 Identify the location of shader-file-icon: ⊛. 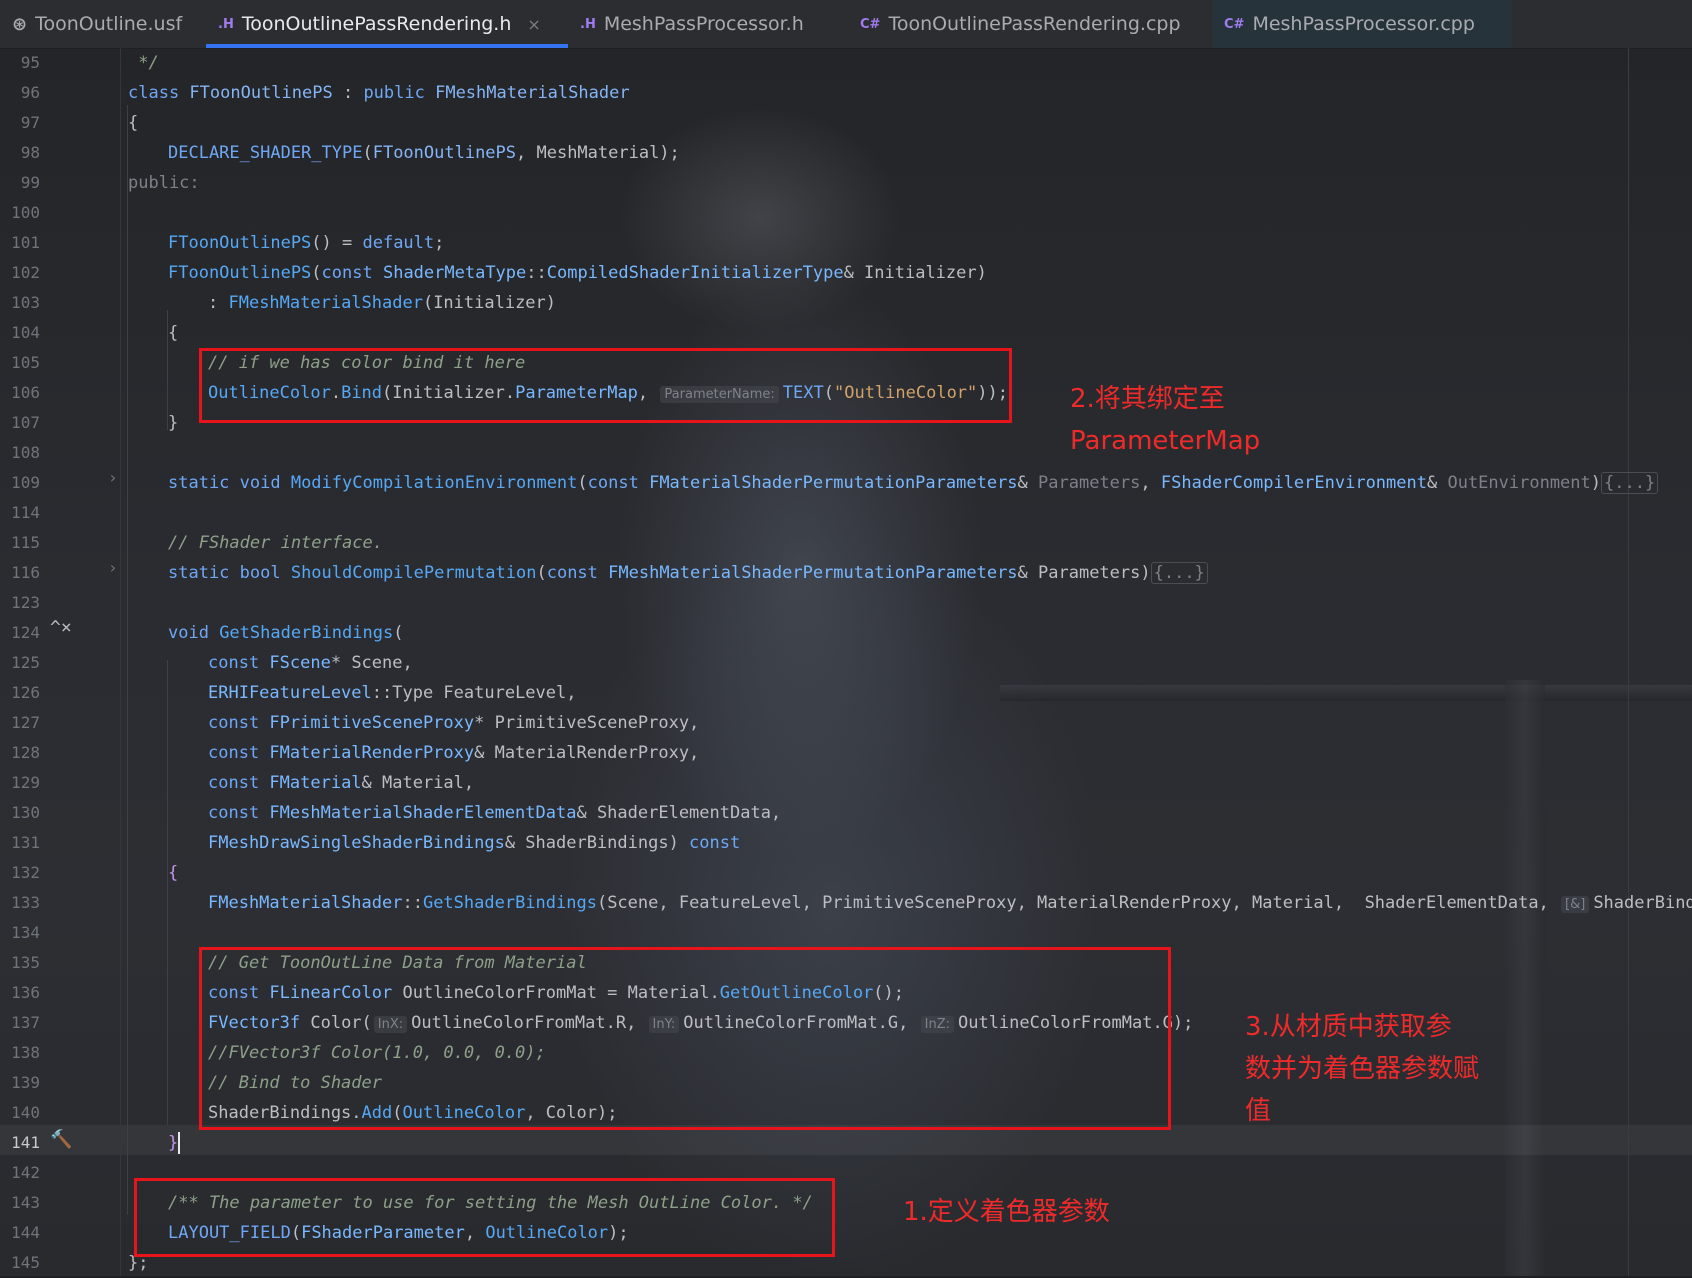
(20, 24).